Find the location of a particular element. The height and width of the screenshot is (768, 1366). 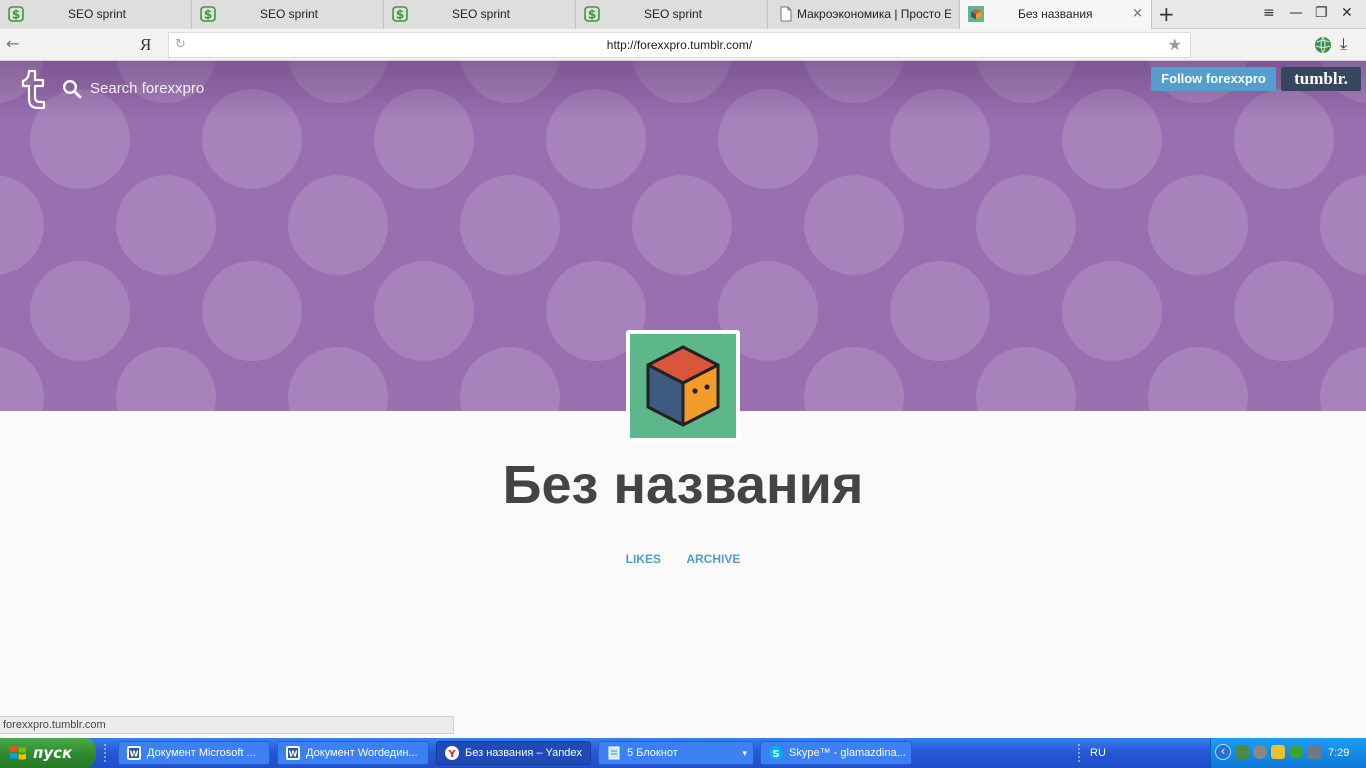

svg-text: S is located at coordinates (775, 754).